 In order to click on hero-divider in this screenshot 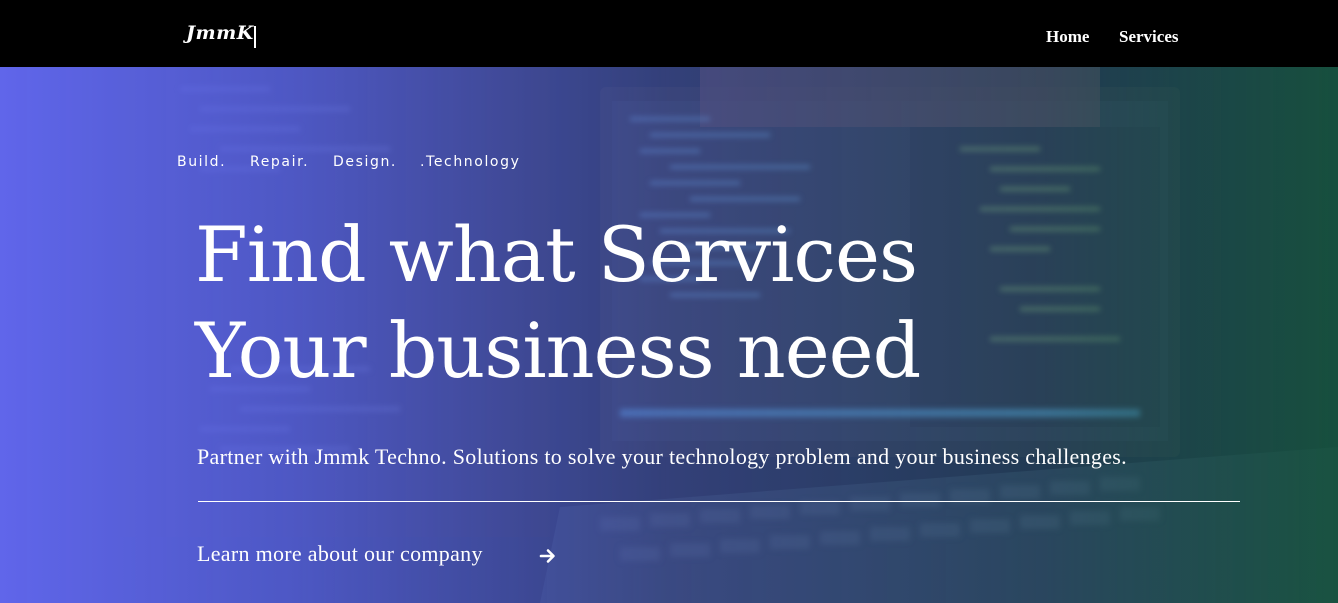, I will do `click(719, 501)`.